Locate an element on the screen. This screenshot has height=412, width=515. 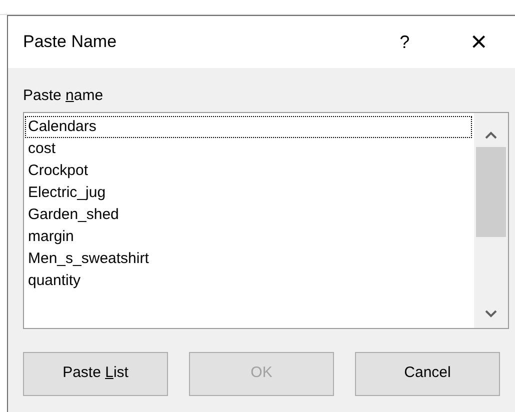
list-item: Crockpot is located at coordinates (248, 171).